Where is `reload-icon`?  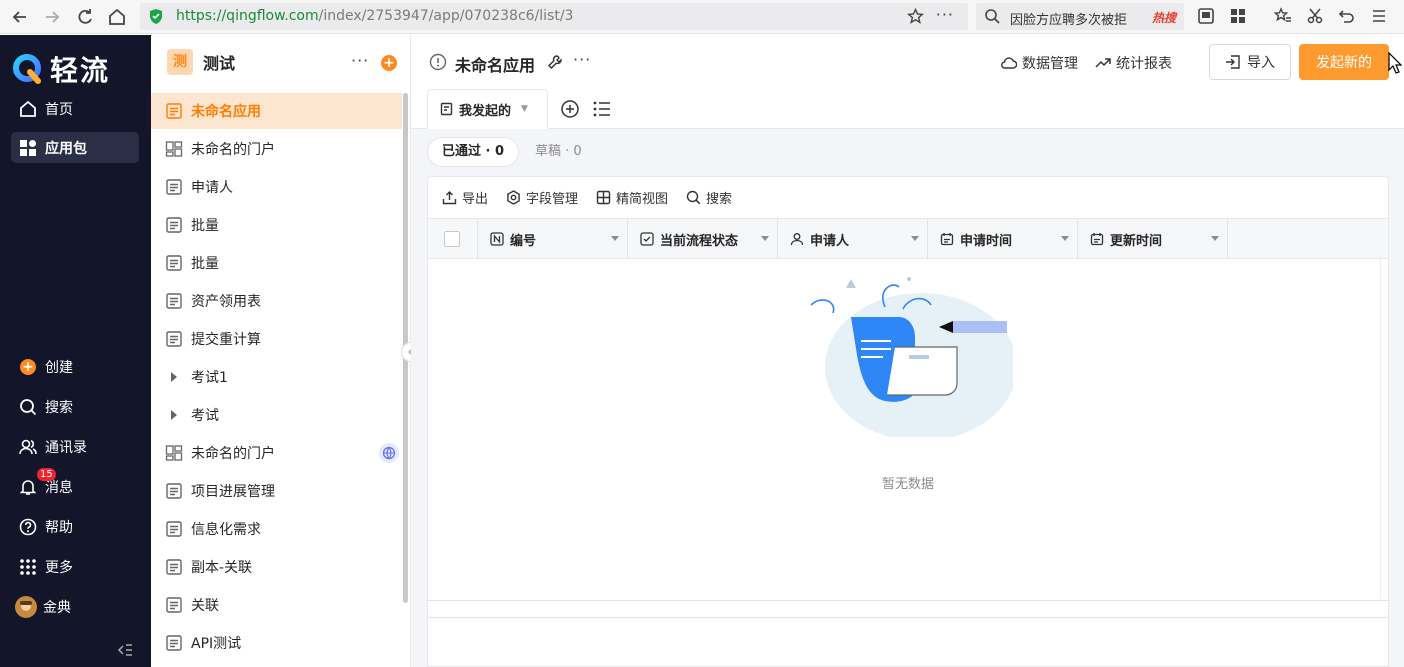 reload-icon is located at coordinates (85, 17).